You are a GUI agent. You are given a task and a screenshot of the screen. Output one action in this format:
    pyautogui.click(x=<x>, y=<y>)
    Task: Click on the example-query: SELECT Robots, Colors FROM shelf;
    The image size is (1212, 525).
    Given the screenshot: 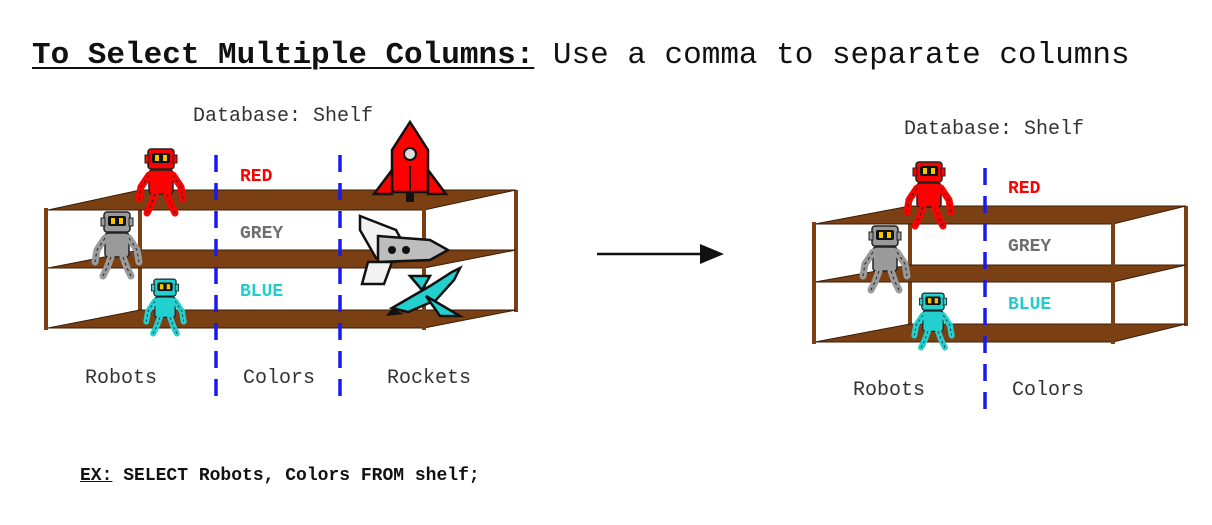 What is the action you would take?
    pyautogui.click(x=301, y=476)
    